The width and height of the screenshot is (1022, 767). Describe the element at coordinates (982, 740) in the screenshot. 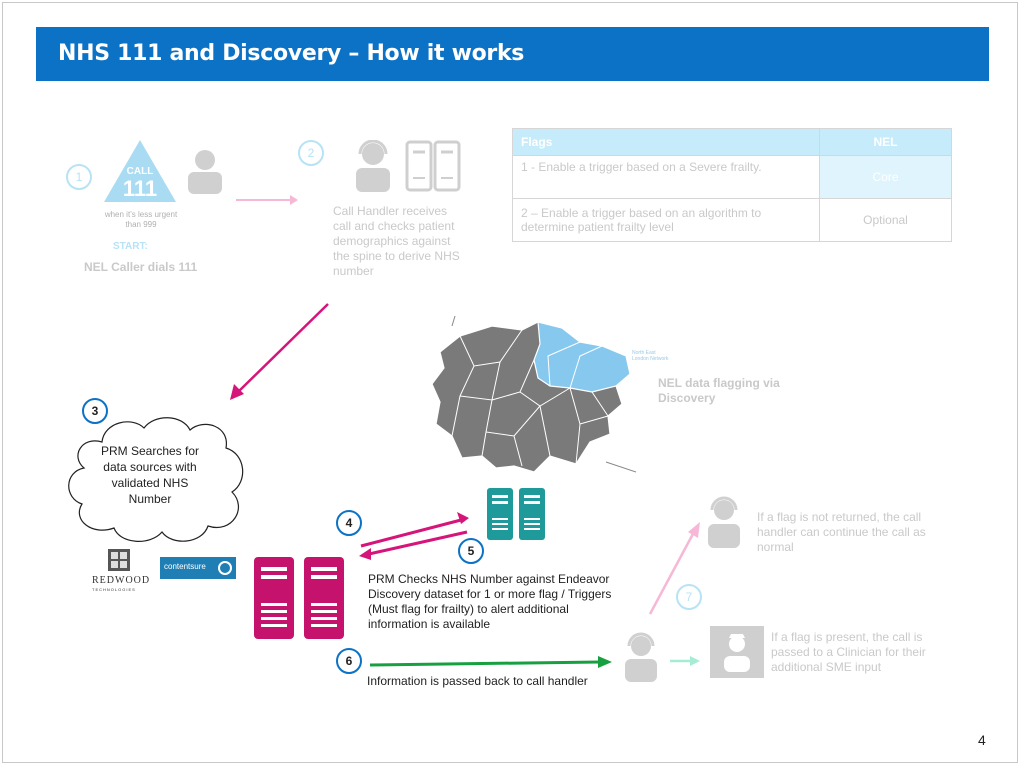

I see `page-number: 4` at that location.